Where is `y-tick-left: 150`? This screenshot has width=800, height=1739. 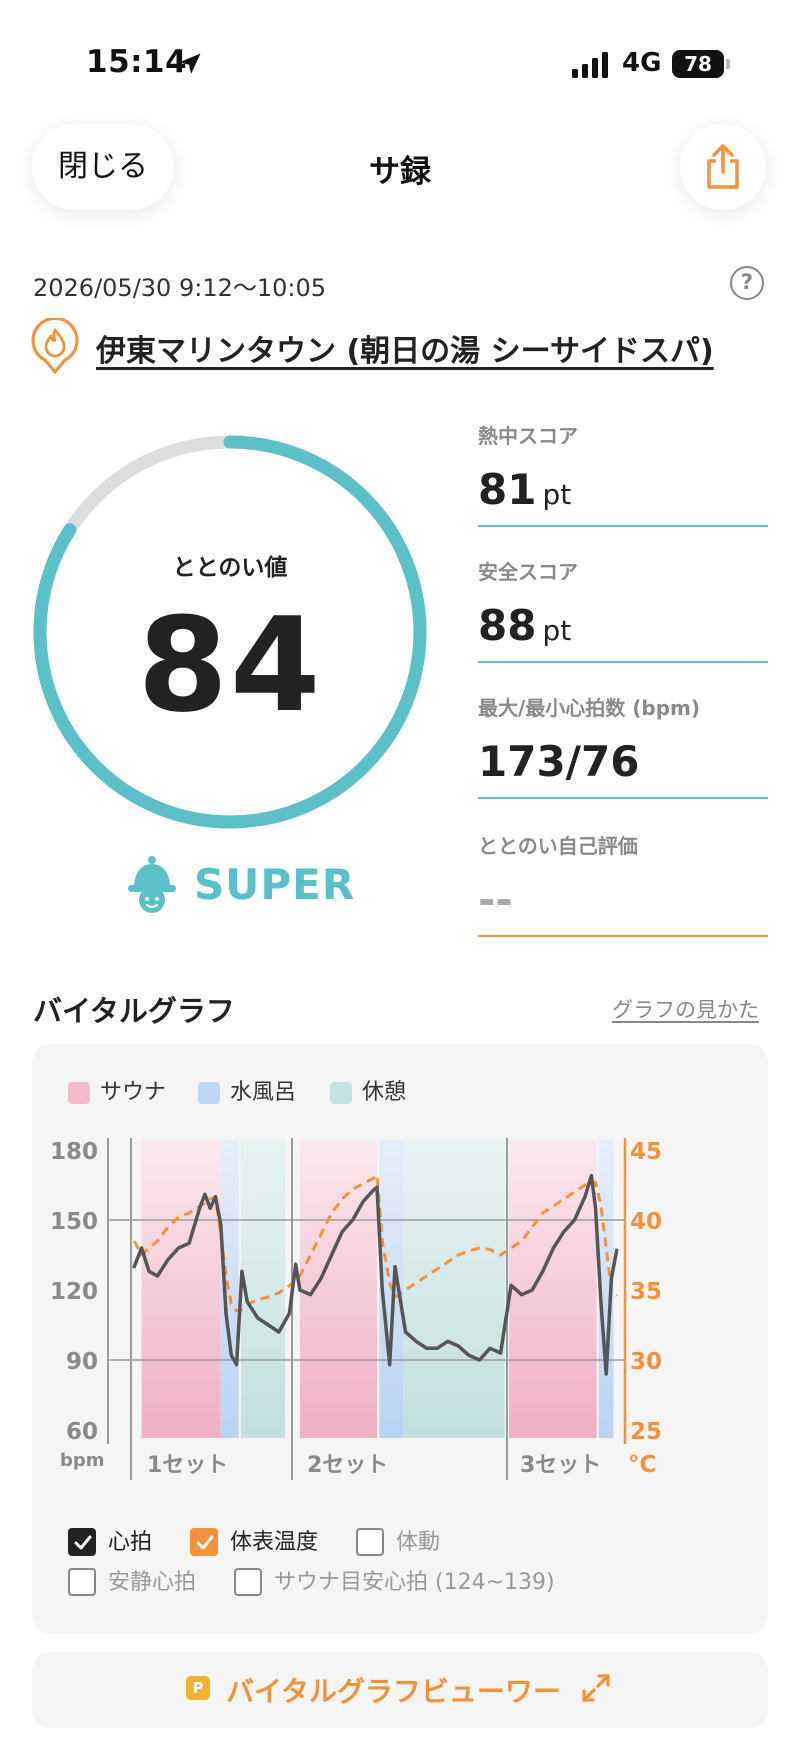
y-tick-left: 150 is located at coordinates (74, 1222).